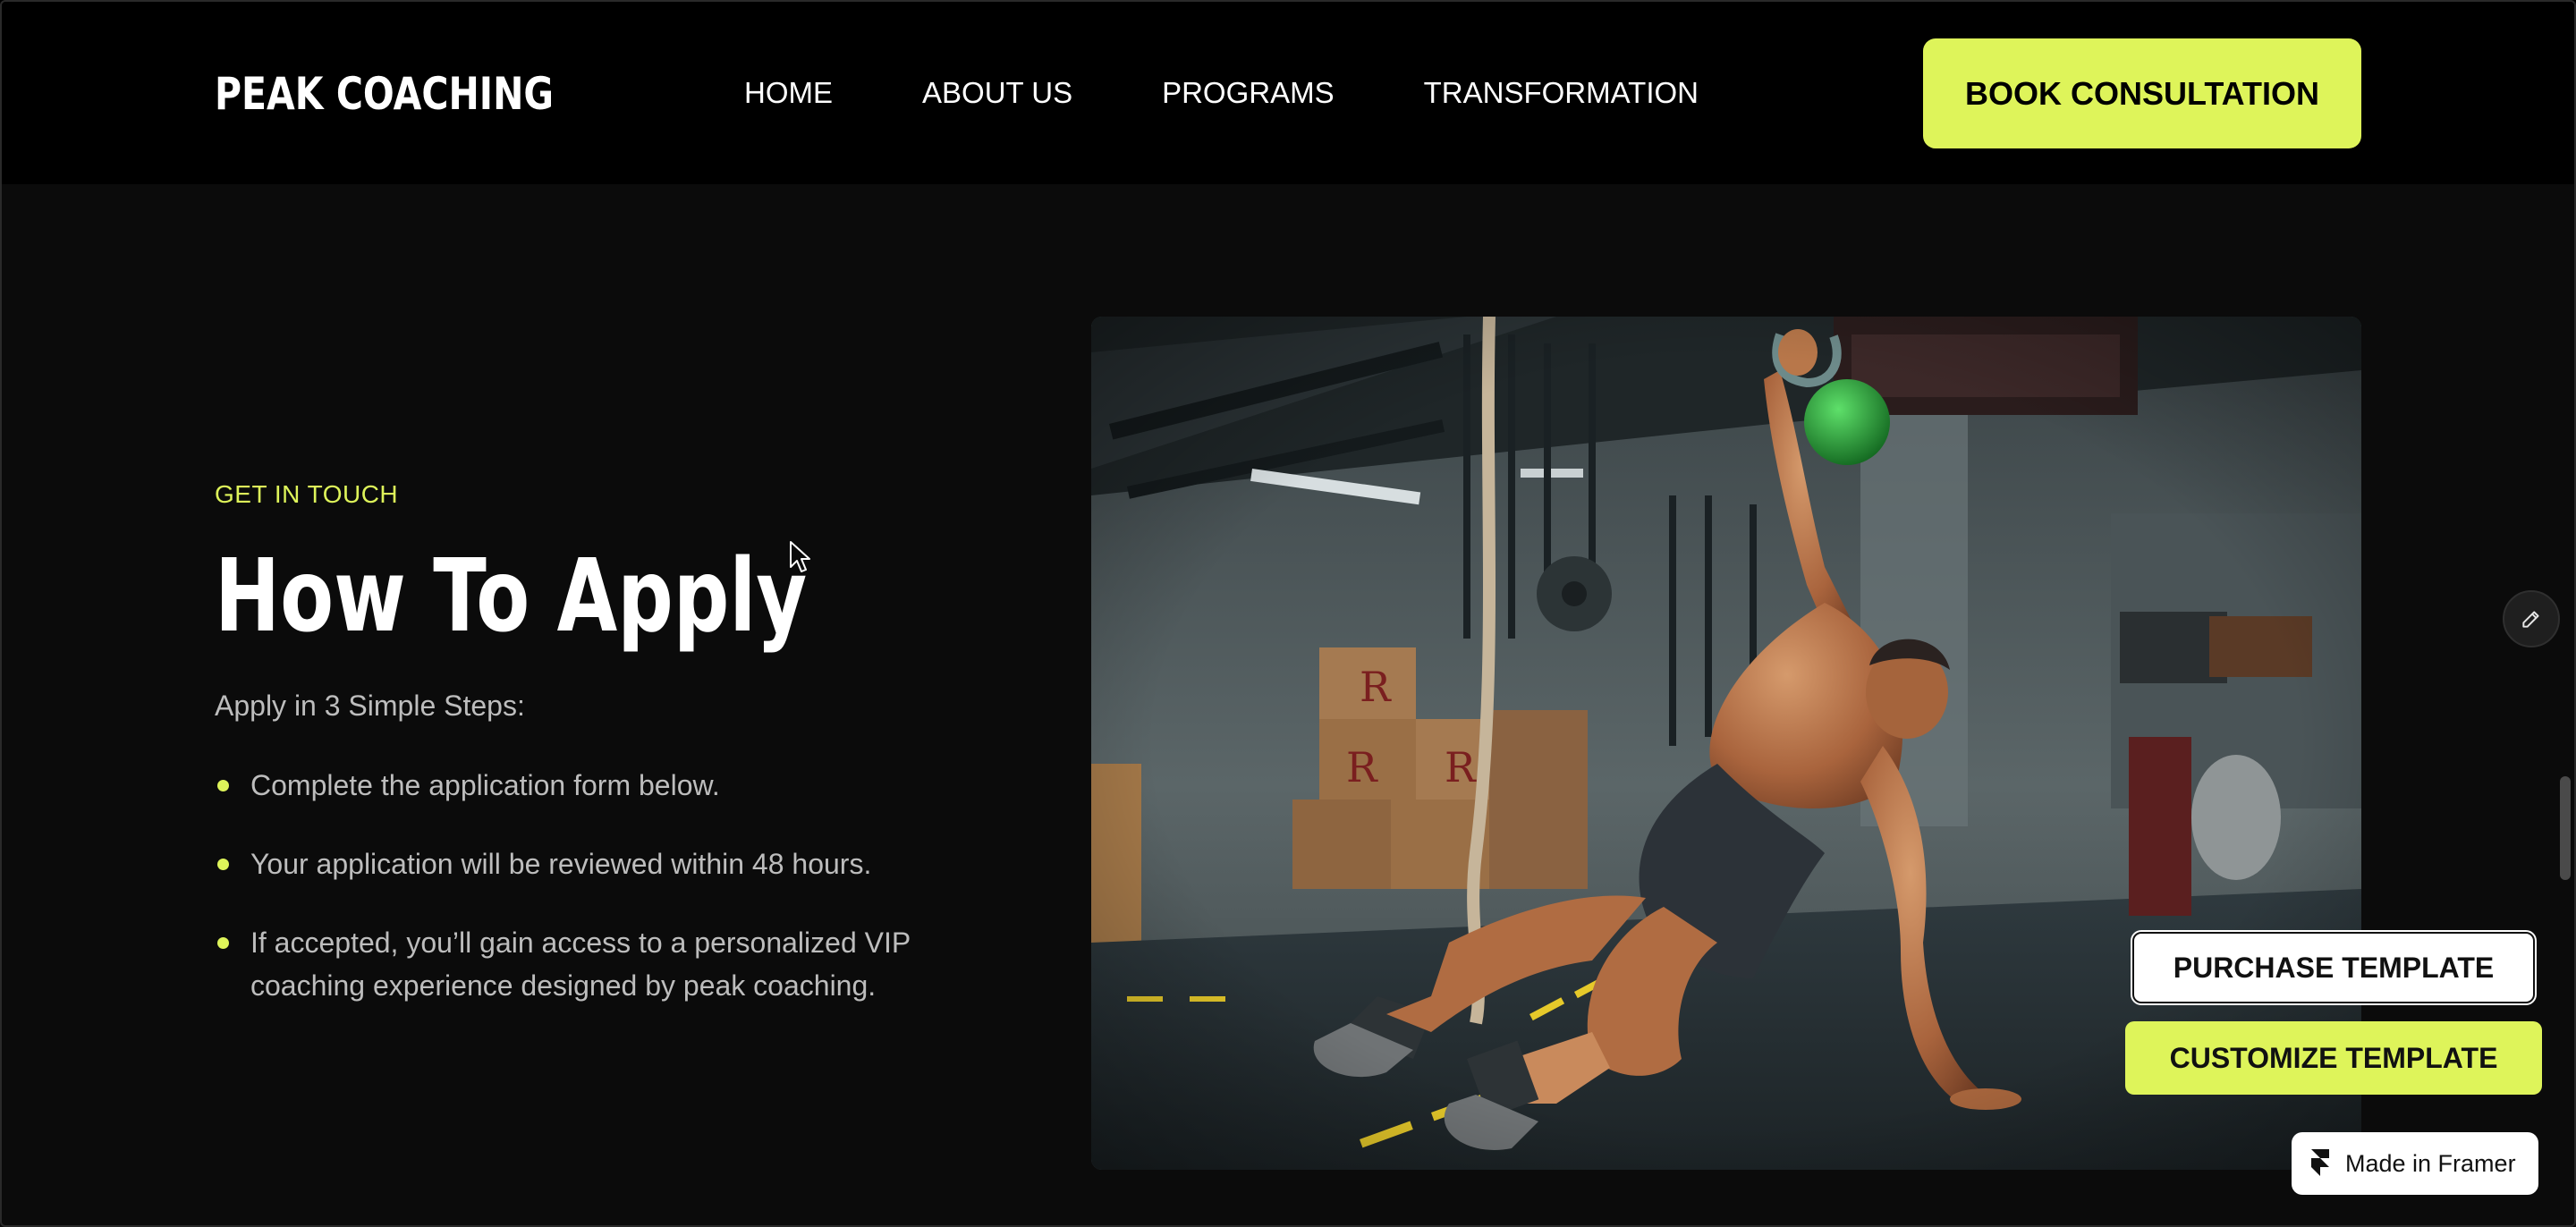 Image resolution: width=2576 pixels, height=1227 pixels. I want to click on nav-link-about-us: ABOUT US, so click(997, 93).